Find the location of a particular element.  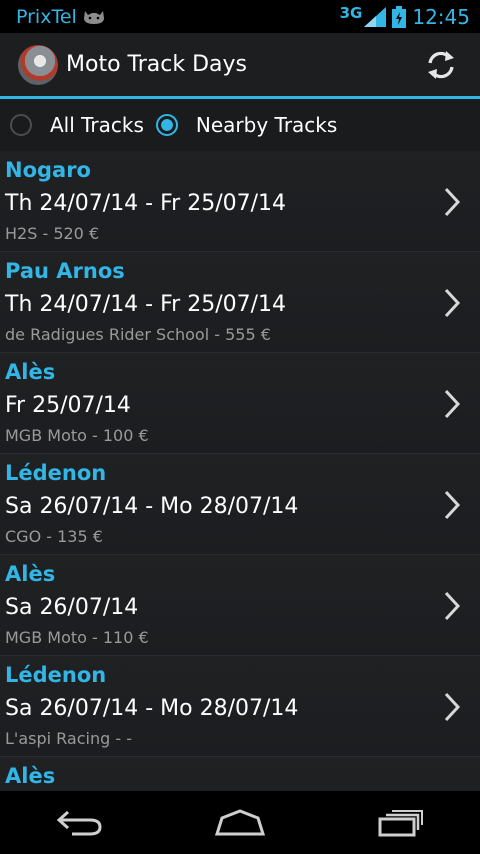

organizer-price: L'aspi Racing - - is located at coordinates (68, 738).